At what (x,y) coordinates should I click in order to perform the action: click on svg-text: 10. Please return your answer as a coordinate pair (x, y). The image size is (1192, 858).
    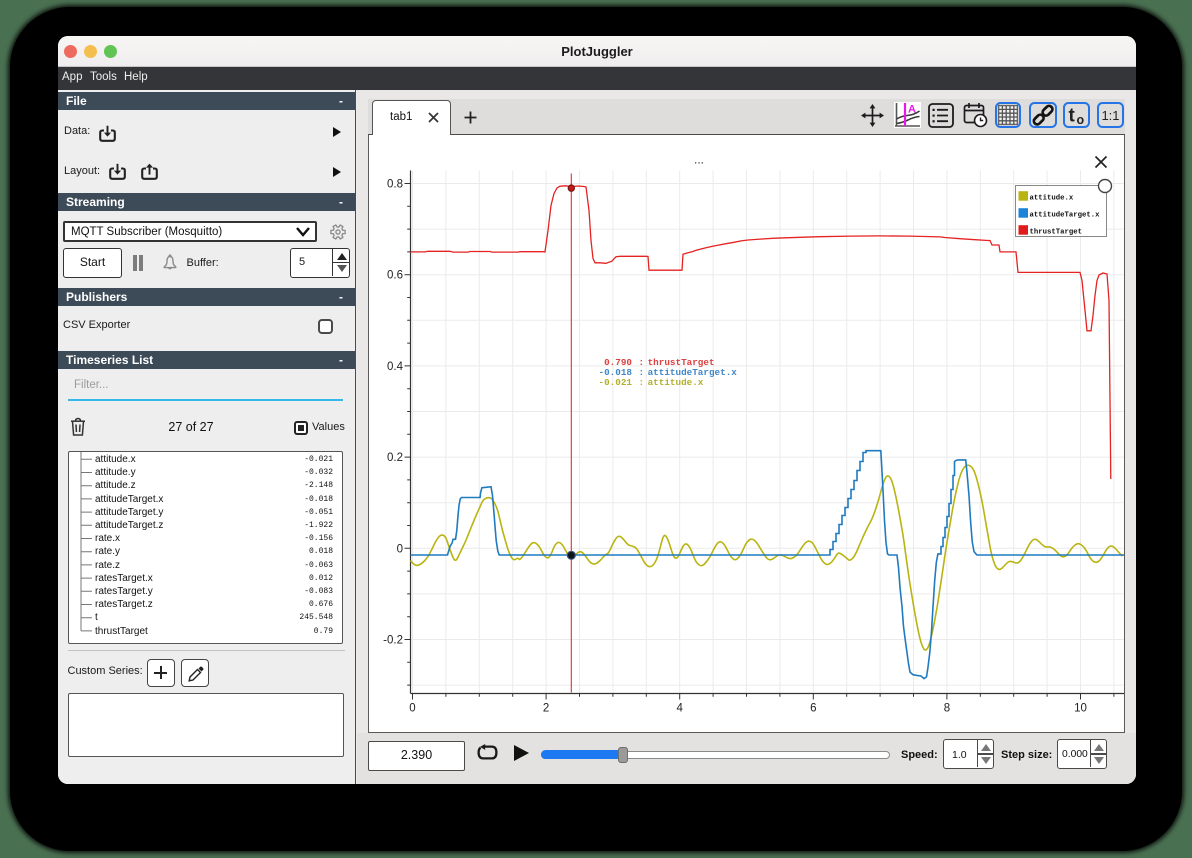
    Looking at the image, I should click on (1080, 708).